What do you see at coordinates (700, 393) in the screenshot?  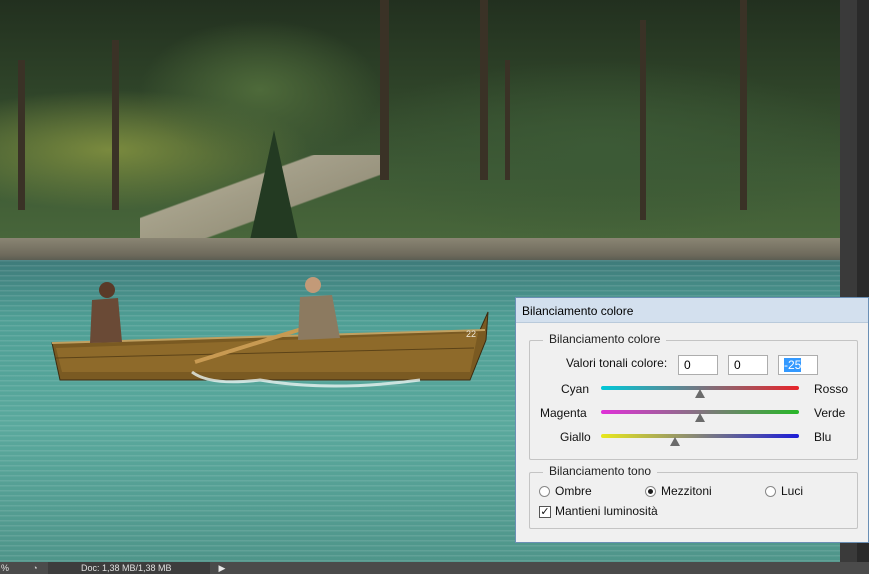 I see `cyan-red-slider-thumb` at bounding box center [700, 393].